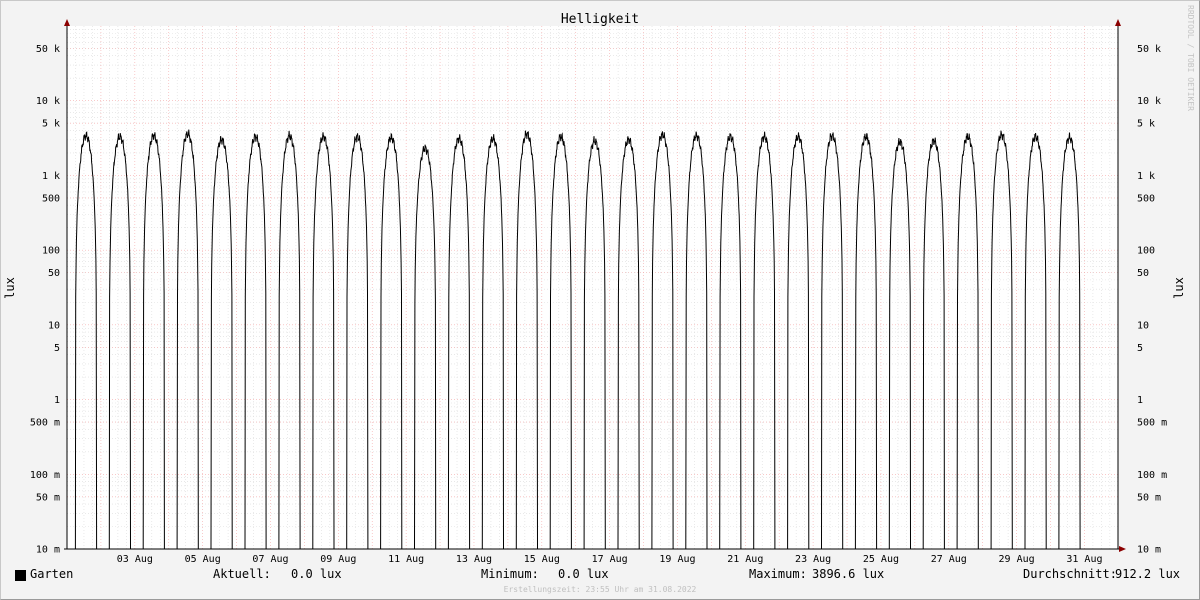 The width and height of the screenshot is (1200, 600). Describe the element at coordinates (474, 559) in the screenshot. I see `x-tick-label: 13 Aug` at that location.